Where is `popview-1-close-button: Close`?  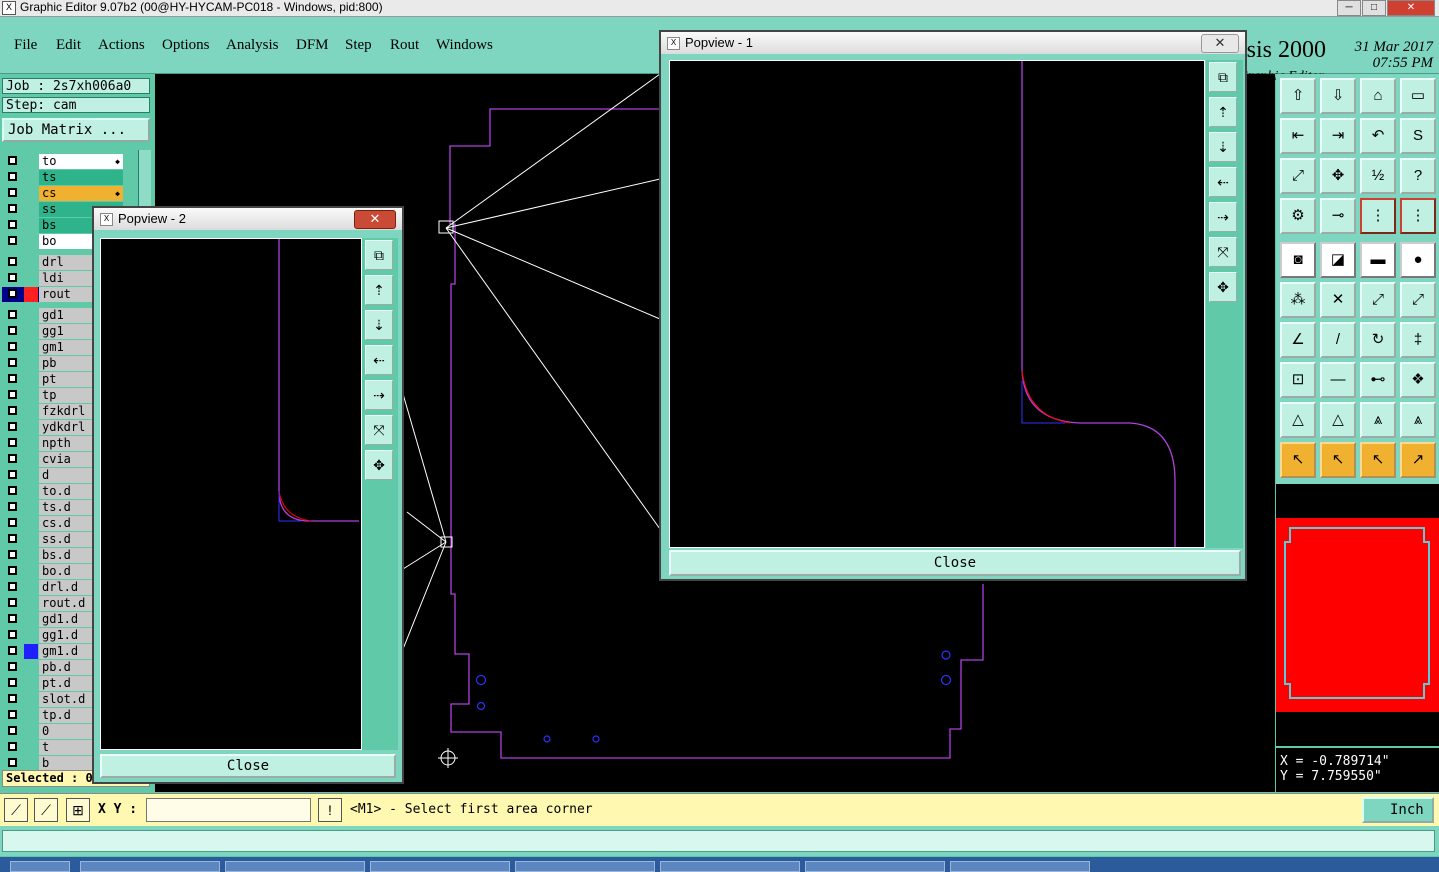 popview-1-close-button: Close is located at coordinates (955, 563).